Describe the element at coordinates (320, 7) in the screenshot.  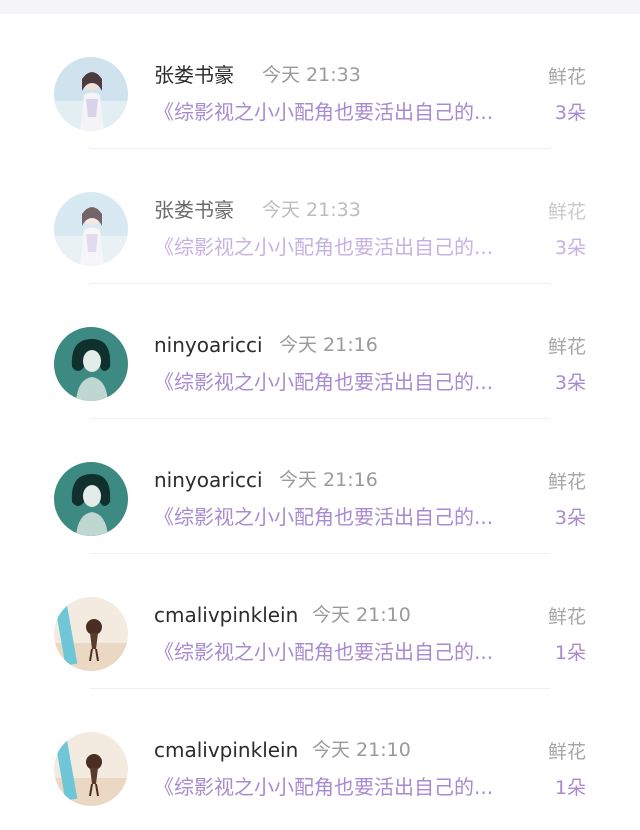
I see `top-strip` at that location.